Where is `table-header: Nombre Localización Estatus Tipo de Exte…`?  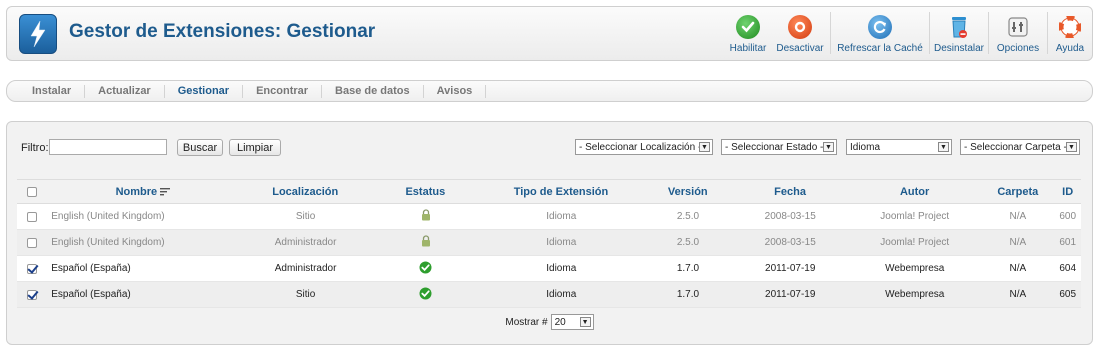 table-header: Nombre Localización Estatus Tipo de Exte… is located at coordinates (549, 191).